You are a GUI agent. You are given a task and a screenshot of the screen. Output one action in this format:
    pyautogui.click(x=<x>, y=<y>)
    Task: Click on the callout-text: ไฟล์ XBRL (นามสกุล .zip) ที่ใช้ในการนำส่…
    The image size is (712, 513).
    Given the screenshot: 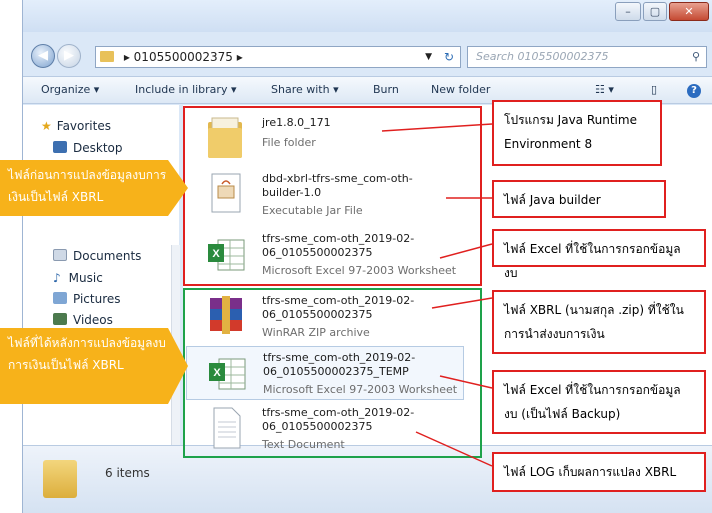 What is the action you would take?
    pyautogui.click(x=594, y=322)
    